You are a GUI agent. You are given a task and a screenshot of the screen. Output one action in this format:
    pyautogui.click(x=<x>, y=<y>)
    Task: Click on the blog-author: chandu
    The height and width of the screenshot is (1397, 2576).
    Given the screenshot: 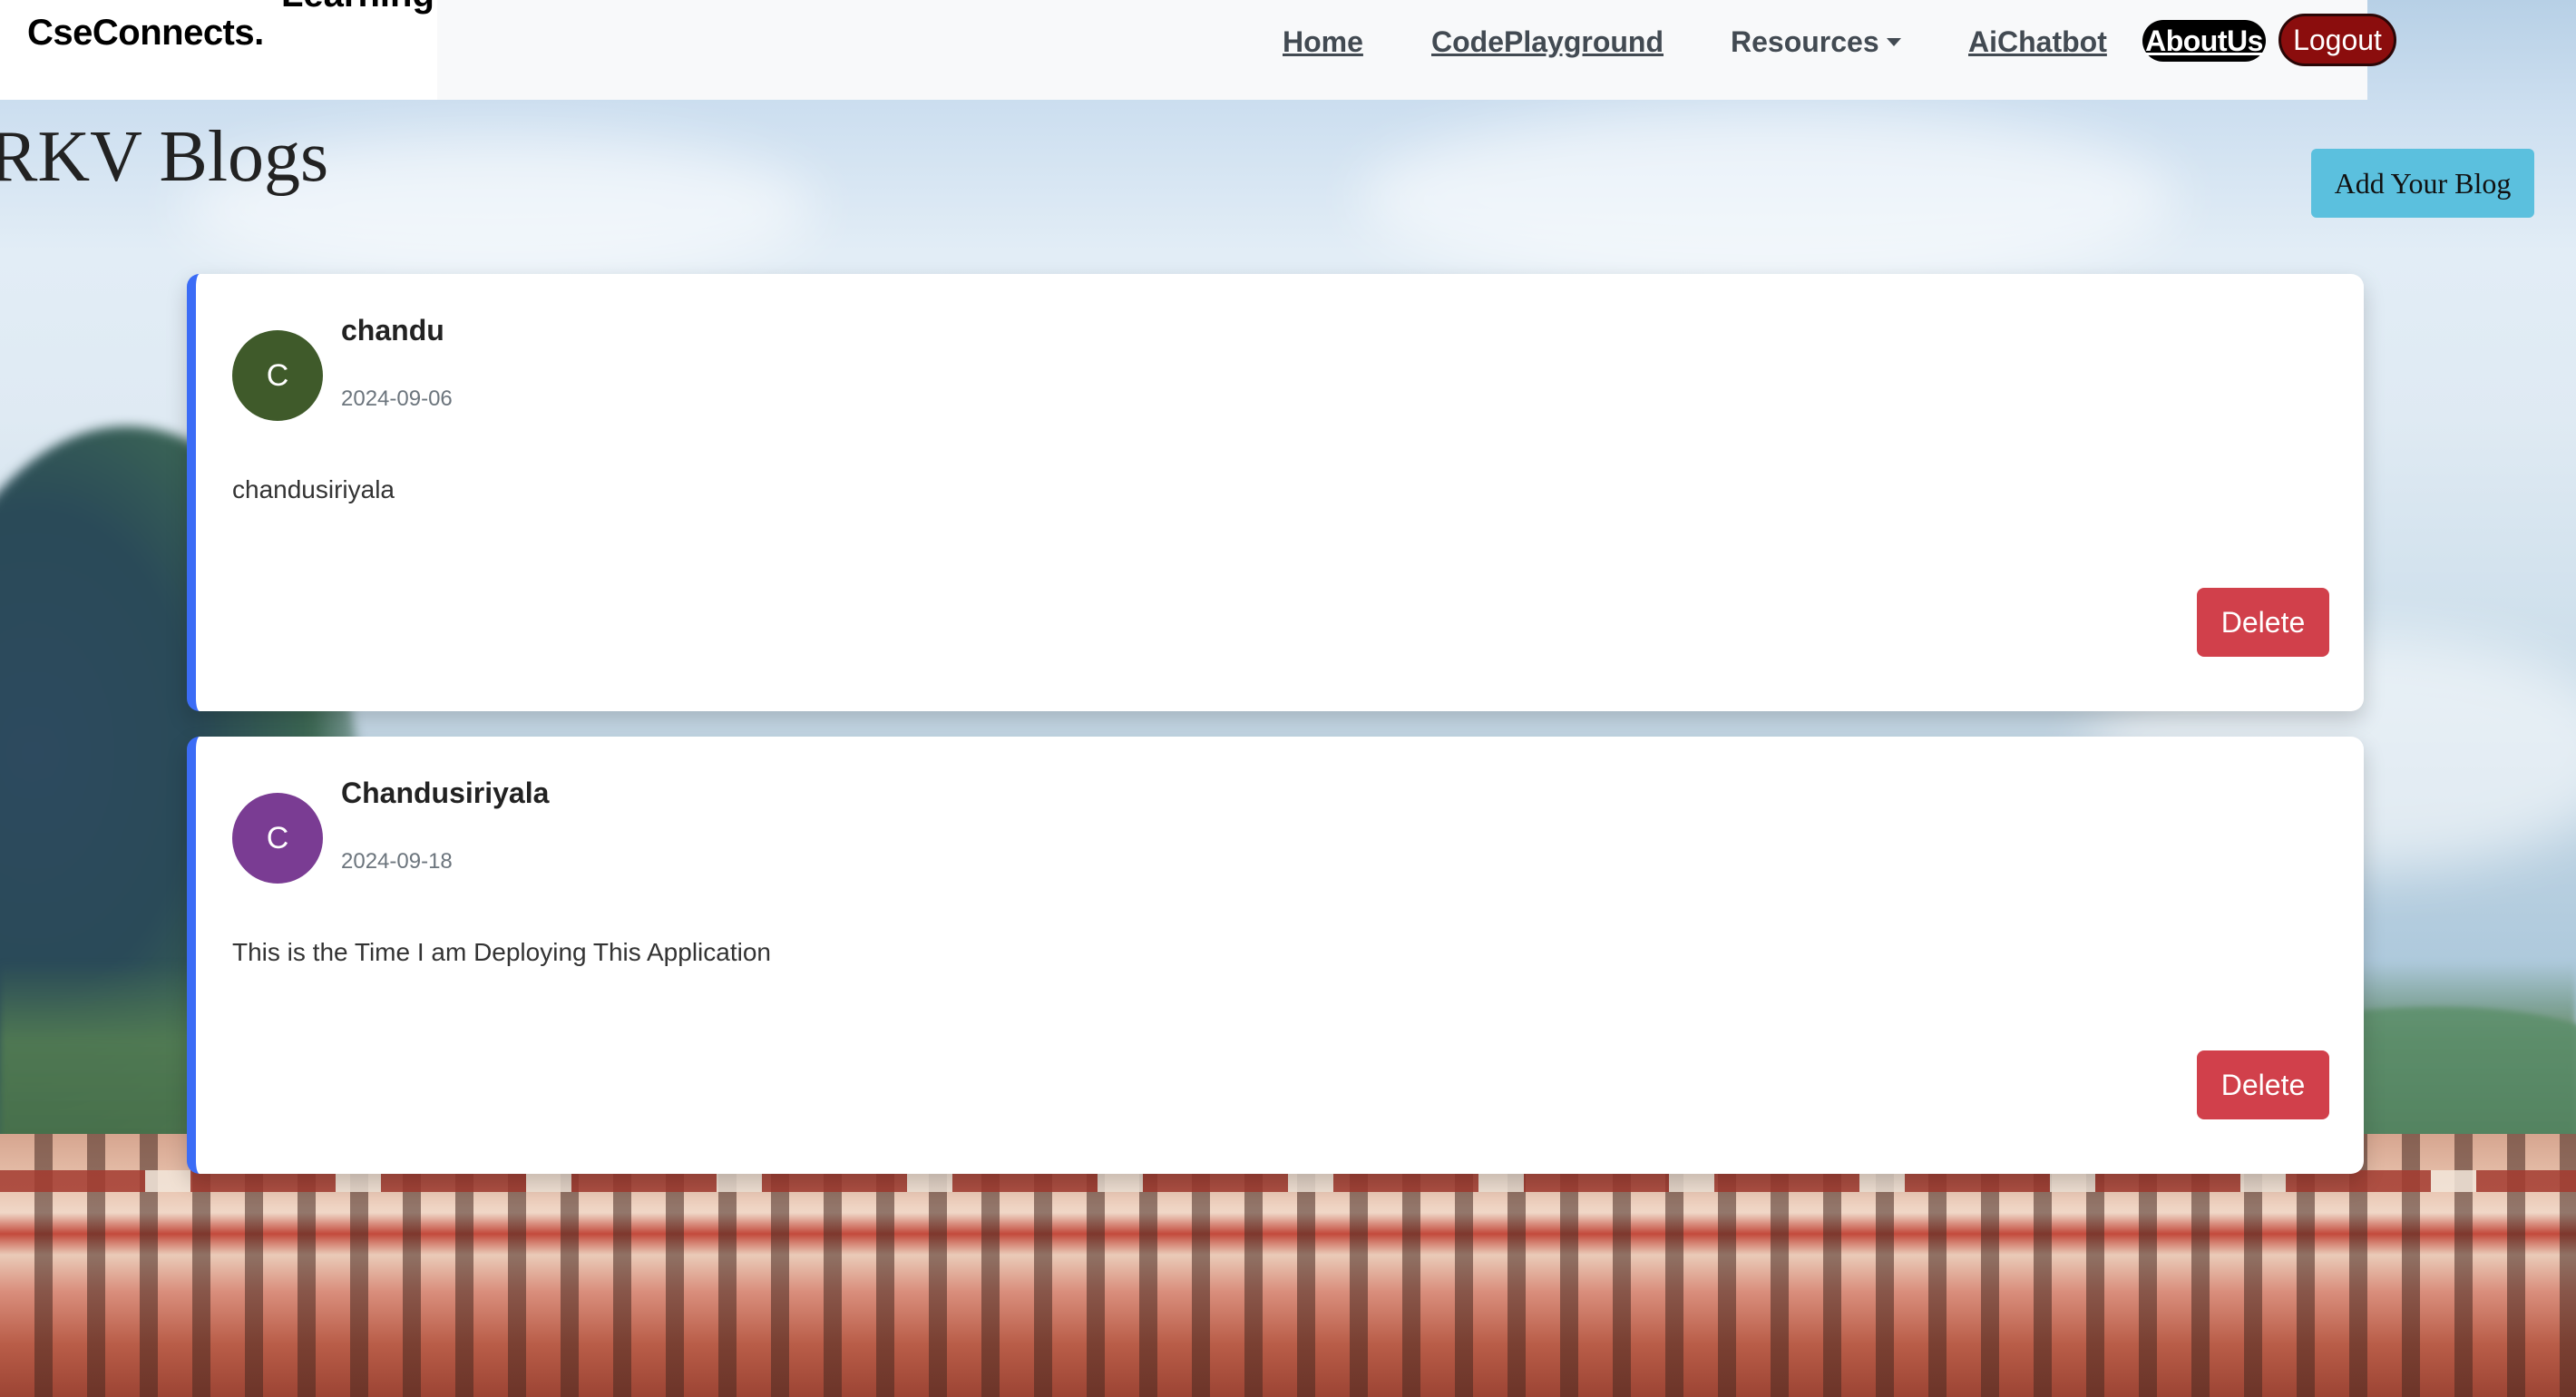 What is the action you would take?
    pyautogui.click(x=392, y=331)
    